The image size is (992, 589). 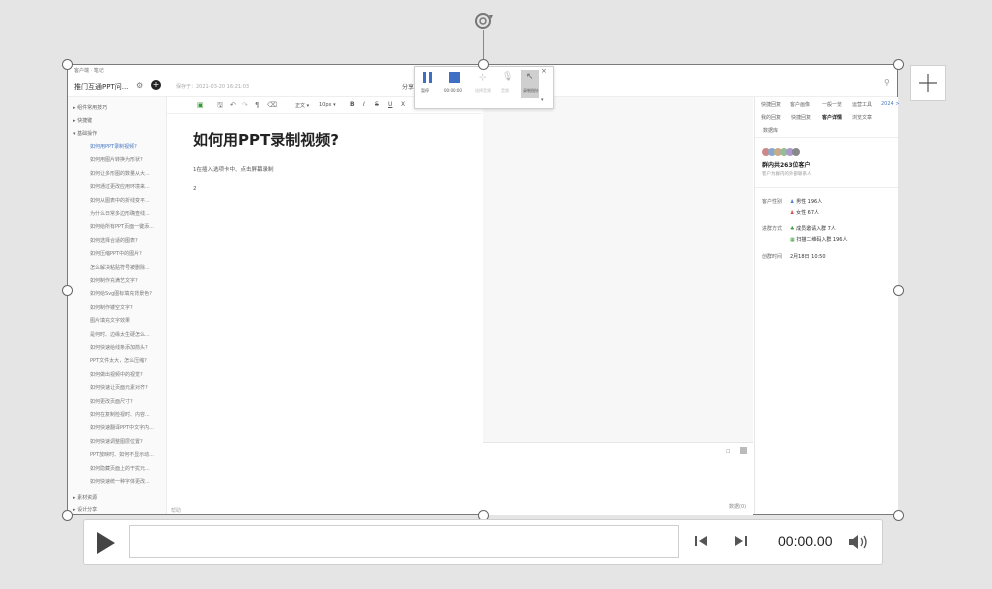 What do you see at coordinates (403, 104) in the screenshot?
I see `text-color-icon: X` at bounding box center [403, 104].